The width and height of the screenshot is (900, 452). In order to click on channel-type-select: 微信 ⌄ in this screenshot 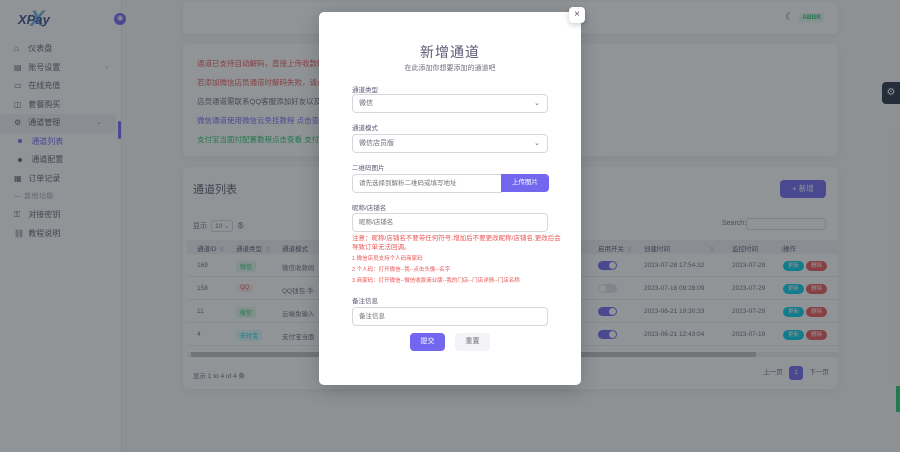, I will do `click(450, 103)`.